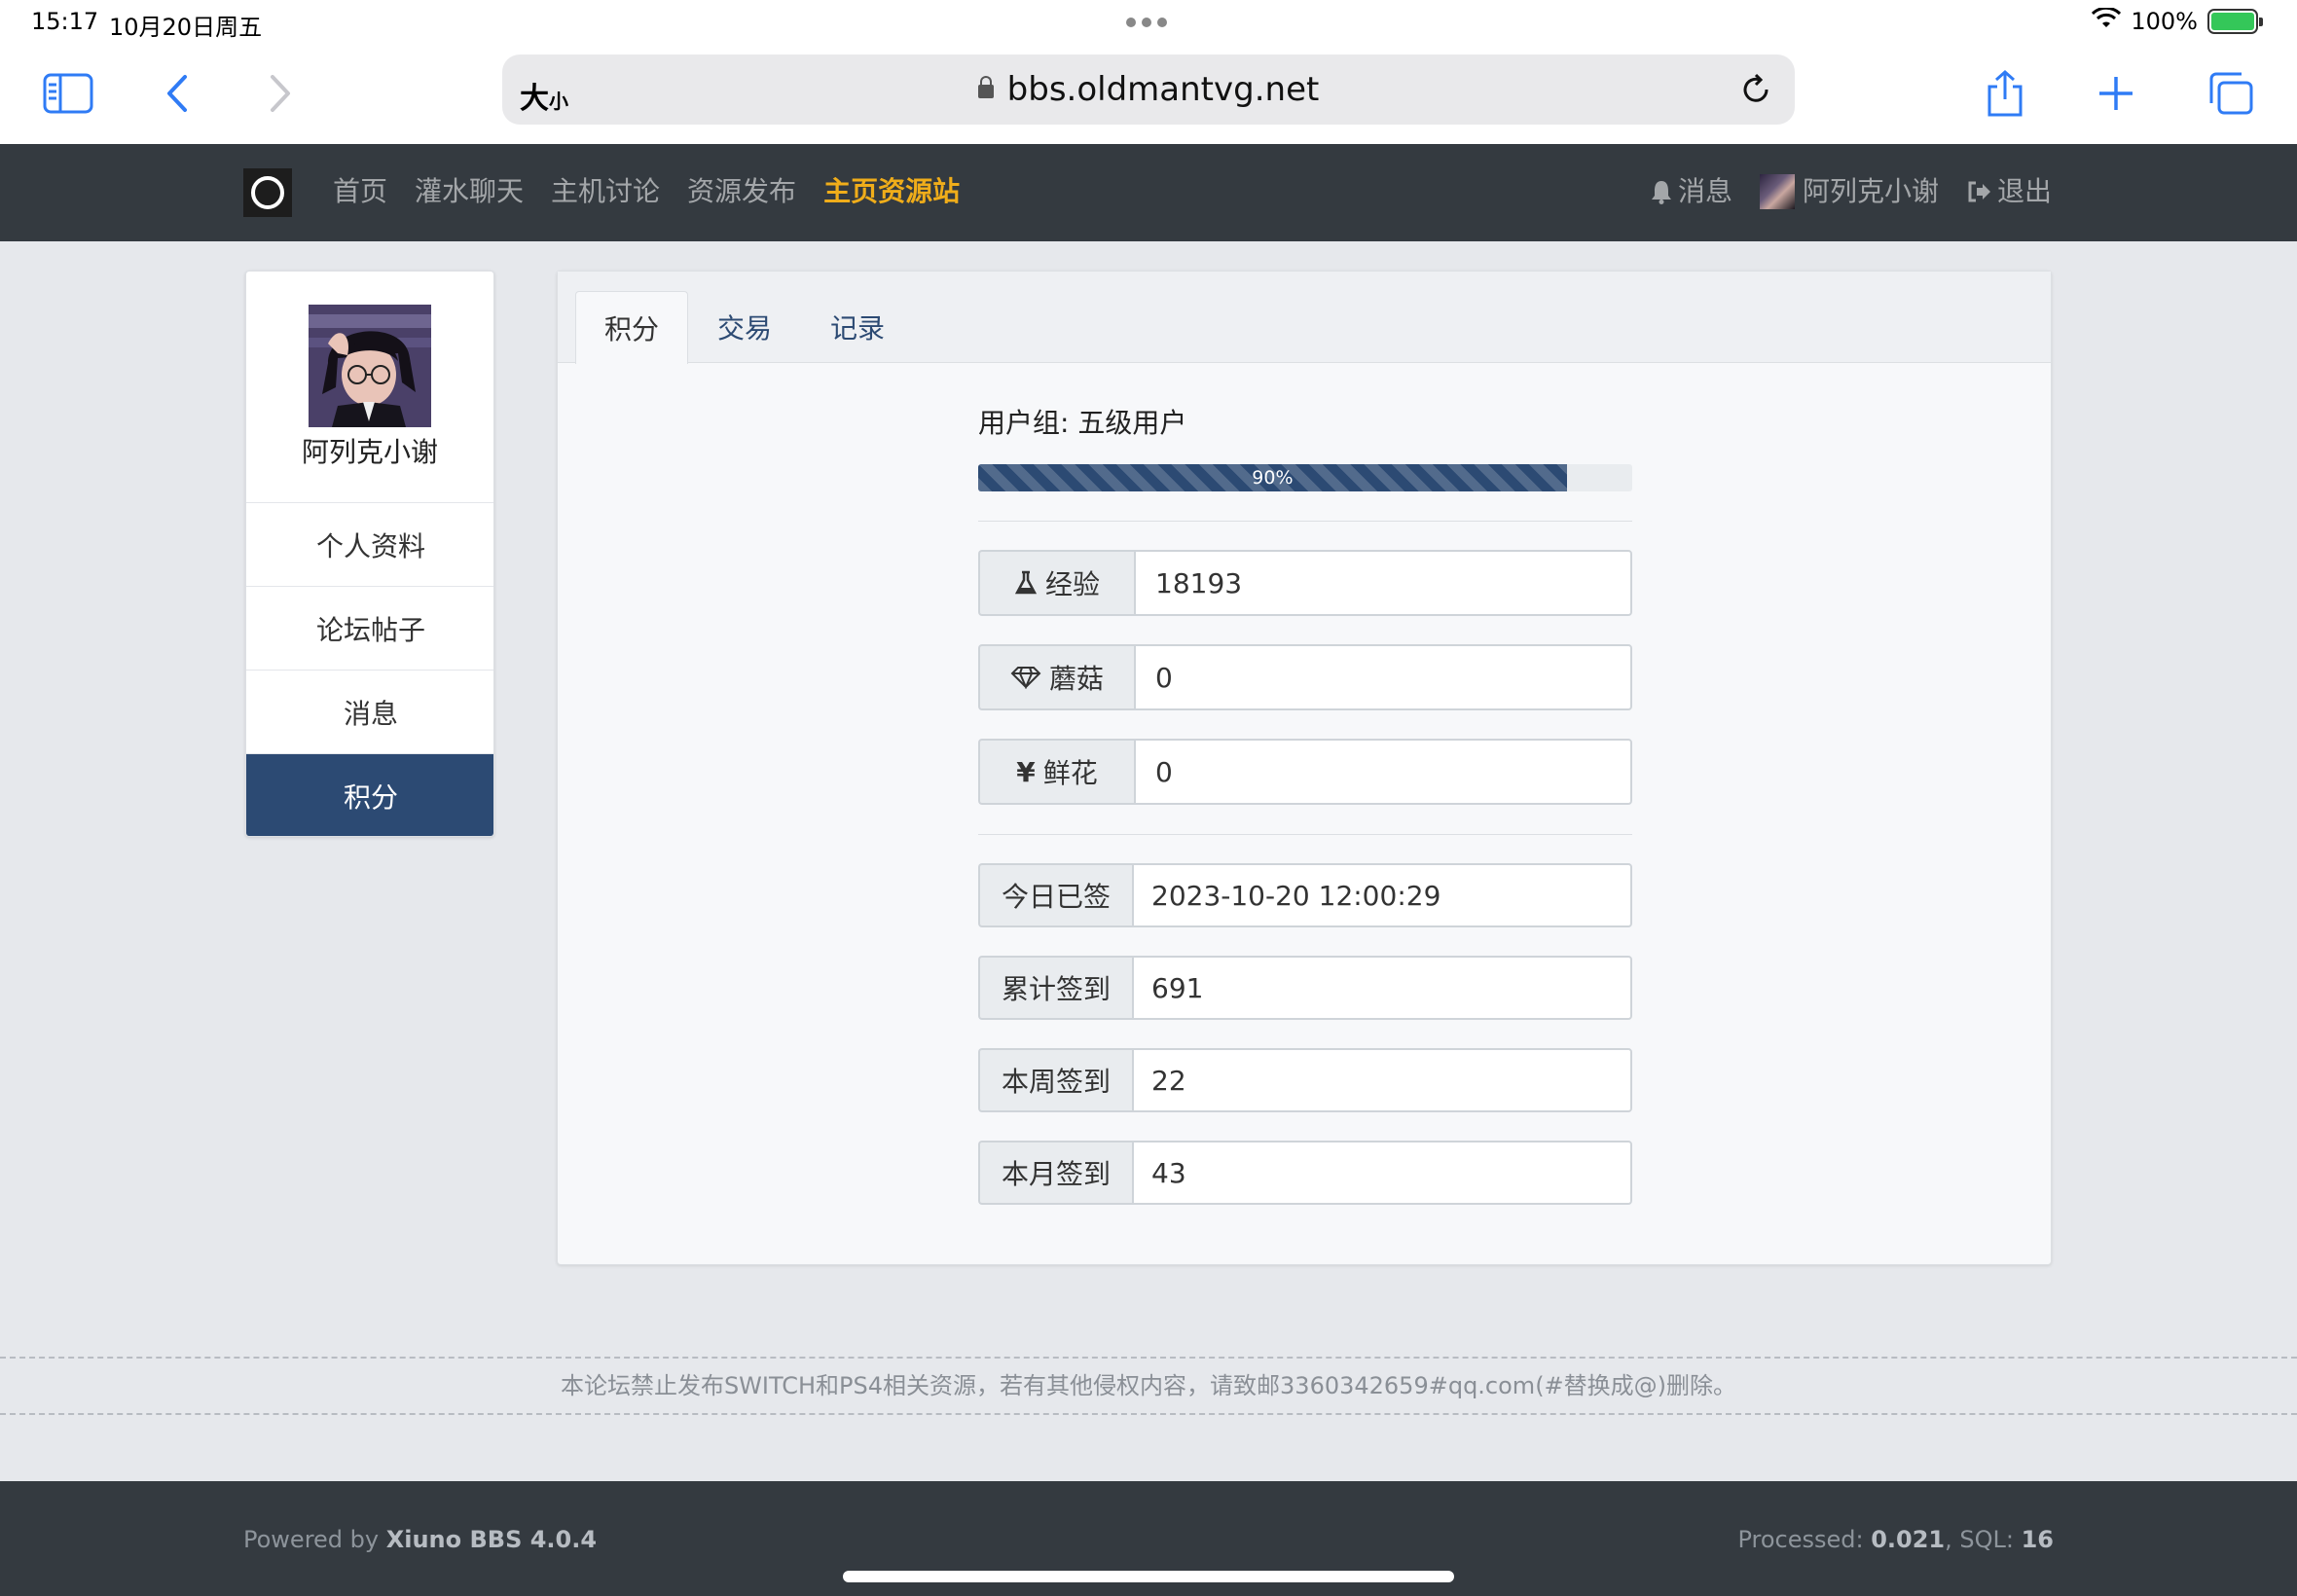 The image size is (2297, 1596). I want to click on nav-link-home: 首页, so click(360, 191).